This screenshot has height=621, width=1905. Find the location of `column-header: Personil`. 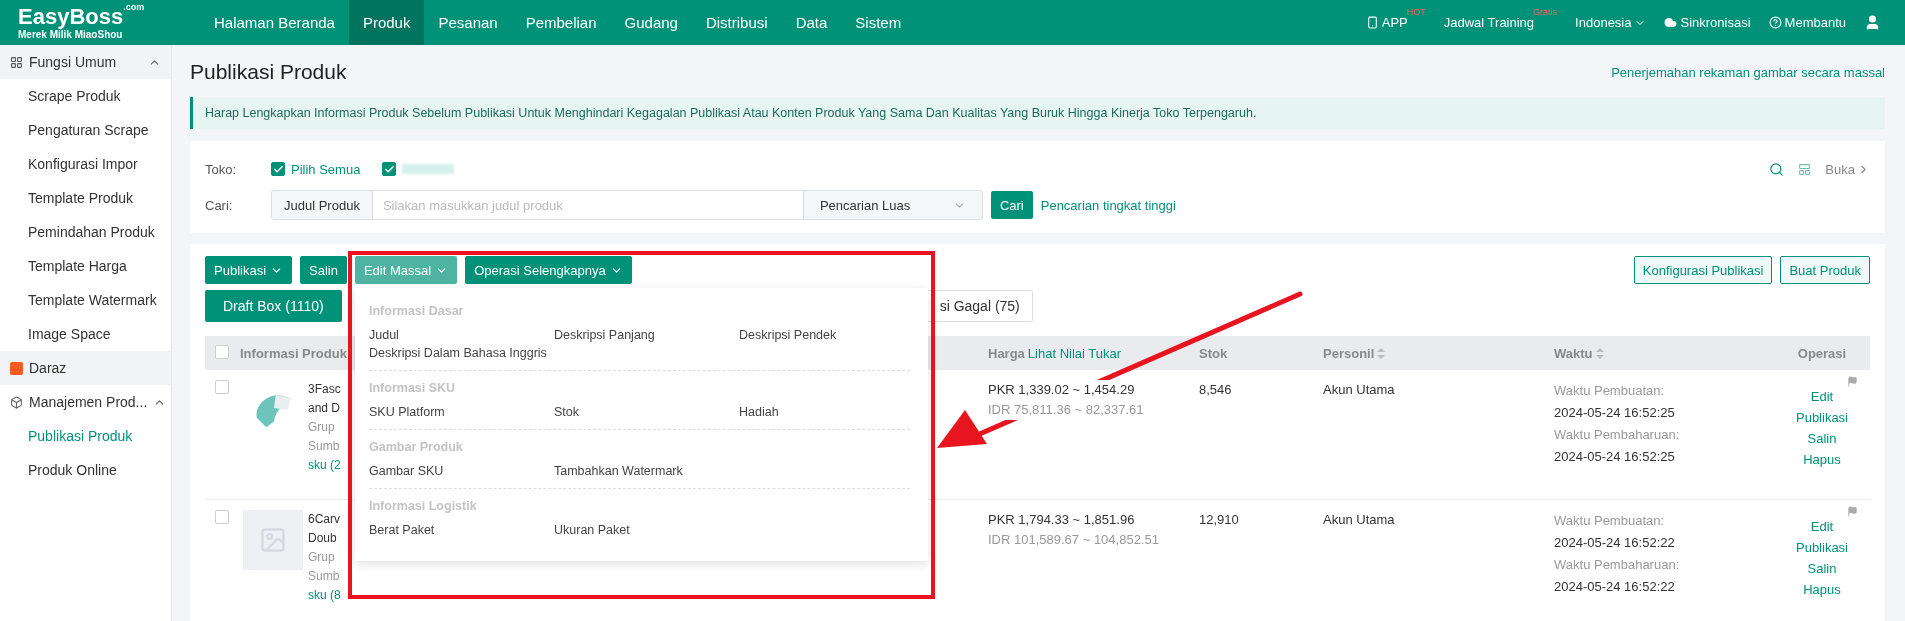

column-header: Personil is located at coordinates (1354, 353).